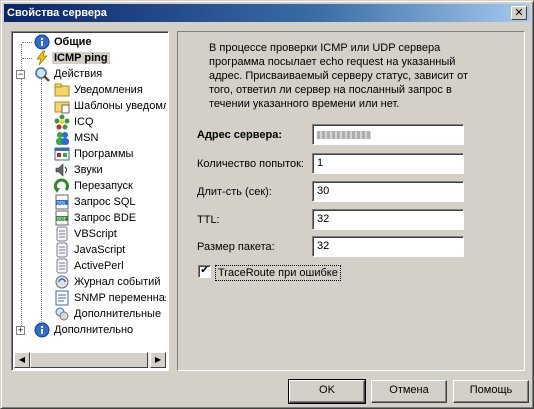 Image resolution: width=534 pixels, height=409 pixels. Describe the element at coordinates (20, 74) in the screenshot. I see `collapse-toggle: −` at that location.